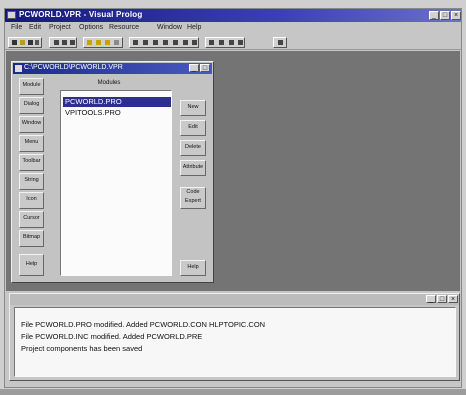 The width and height of the screenshot is (466, 395). I want to click on tile-icon, so click(221, 42).